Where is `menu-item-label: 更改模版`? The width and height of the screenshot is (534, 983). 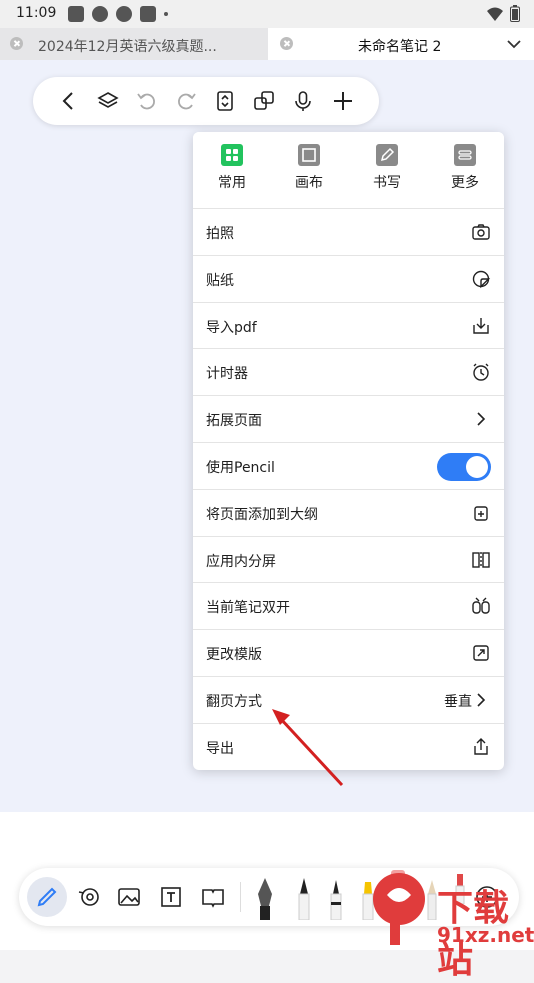
menu-item-label: 更改模版 is located at coordinates (234, 655).